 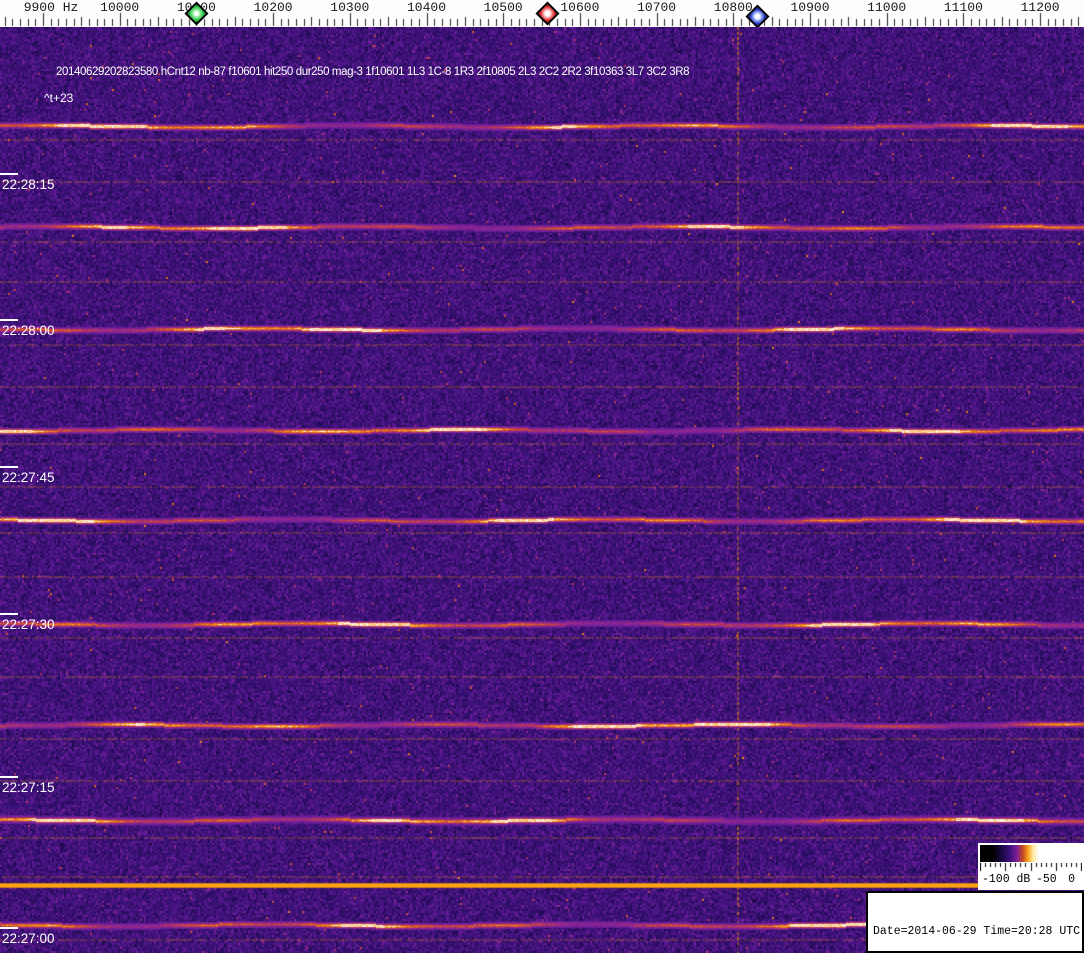 I want to click on time-label: 22:27:15, so click(x=28, y=787).